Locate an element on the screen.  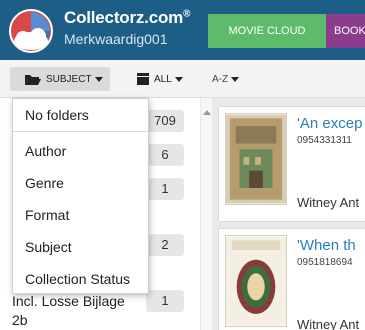
list-icon is located at coordinates (143, 79).